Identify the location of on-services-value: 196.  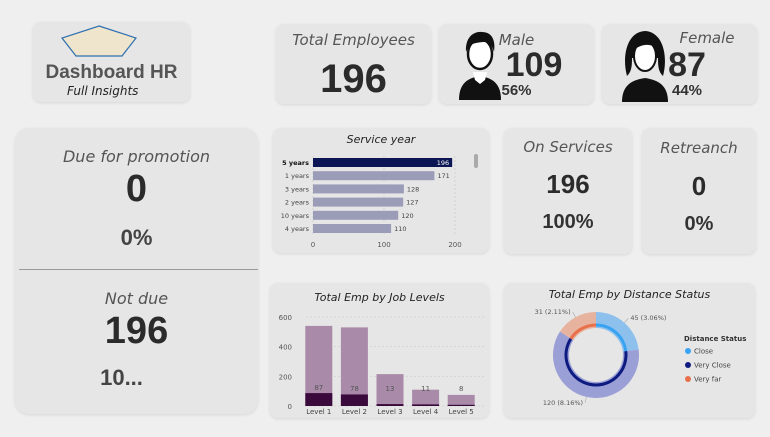
(568, 184).